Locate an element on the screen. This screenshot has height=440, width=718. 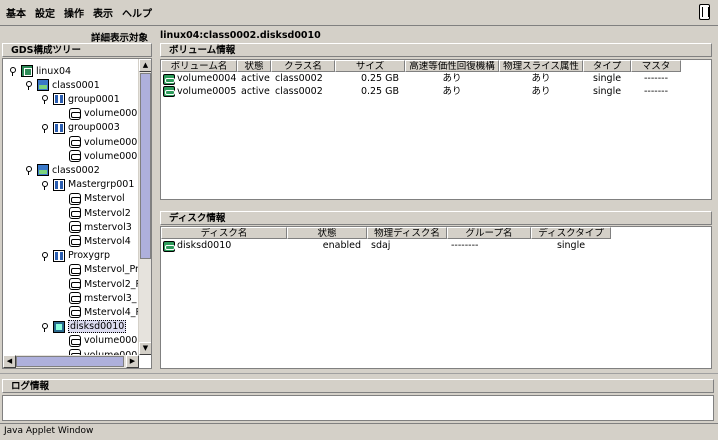
scroll-down-icon: ▼ is located at coordinates (145, 348).